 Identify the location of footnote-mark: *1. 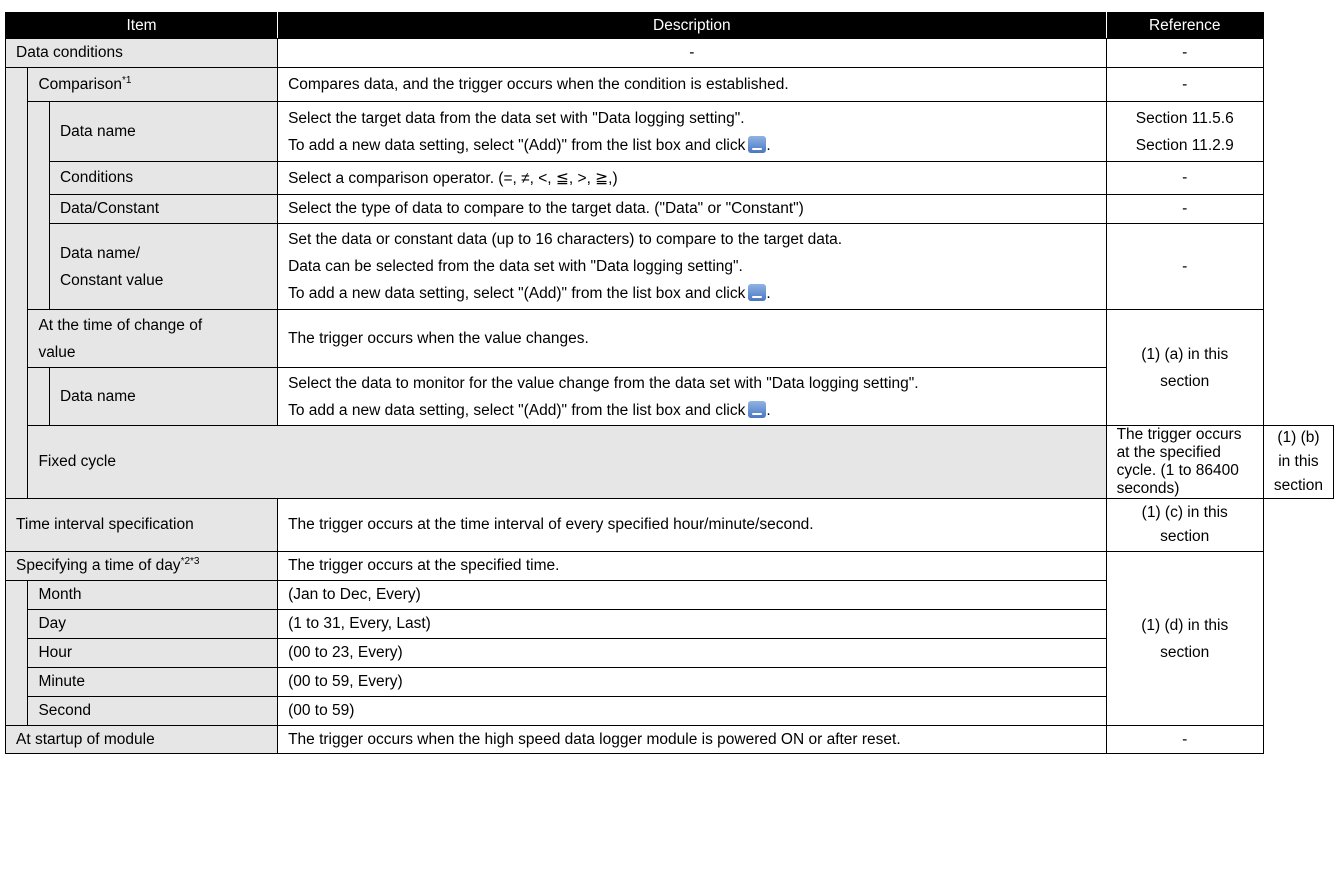
(127, 80).